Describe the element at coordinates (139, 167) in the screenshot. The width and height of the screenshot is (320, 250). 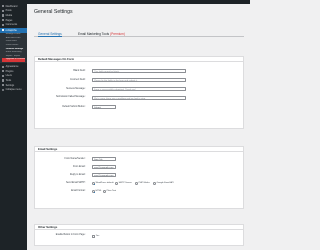
I see `field-row: From Email : user@example.com` at that location.